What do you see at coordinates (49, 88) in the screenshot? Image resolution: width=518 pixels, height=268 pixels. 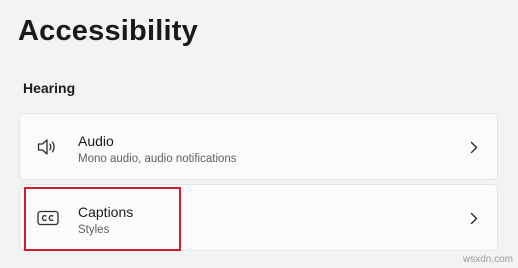 I see `section-header-hearing: Hearing` at bounding box center [49, 88].